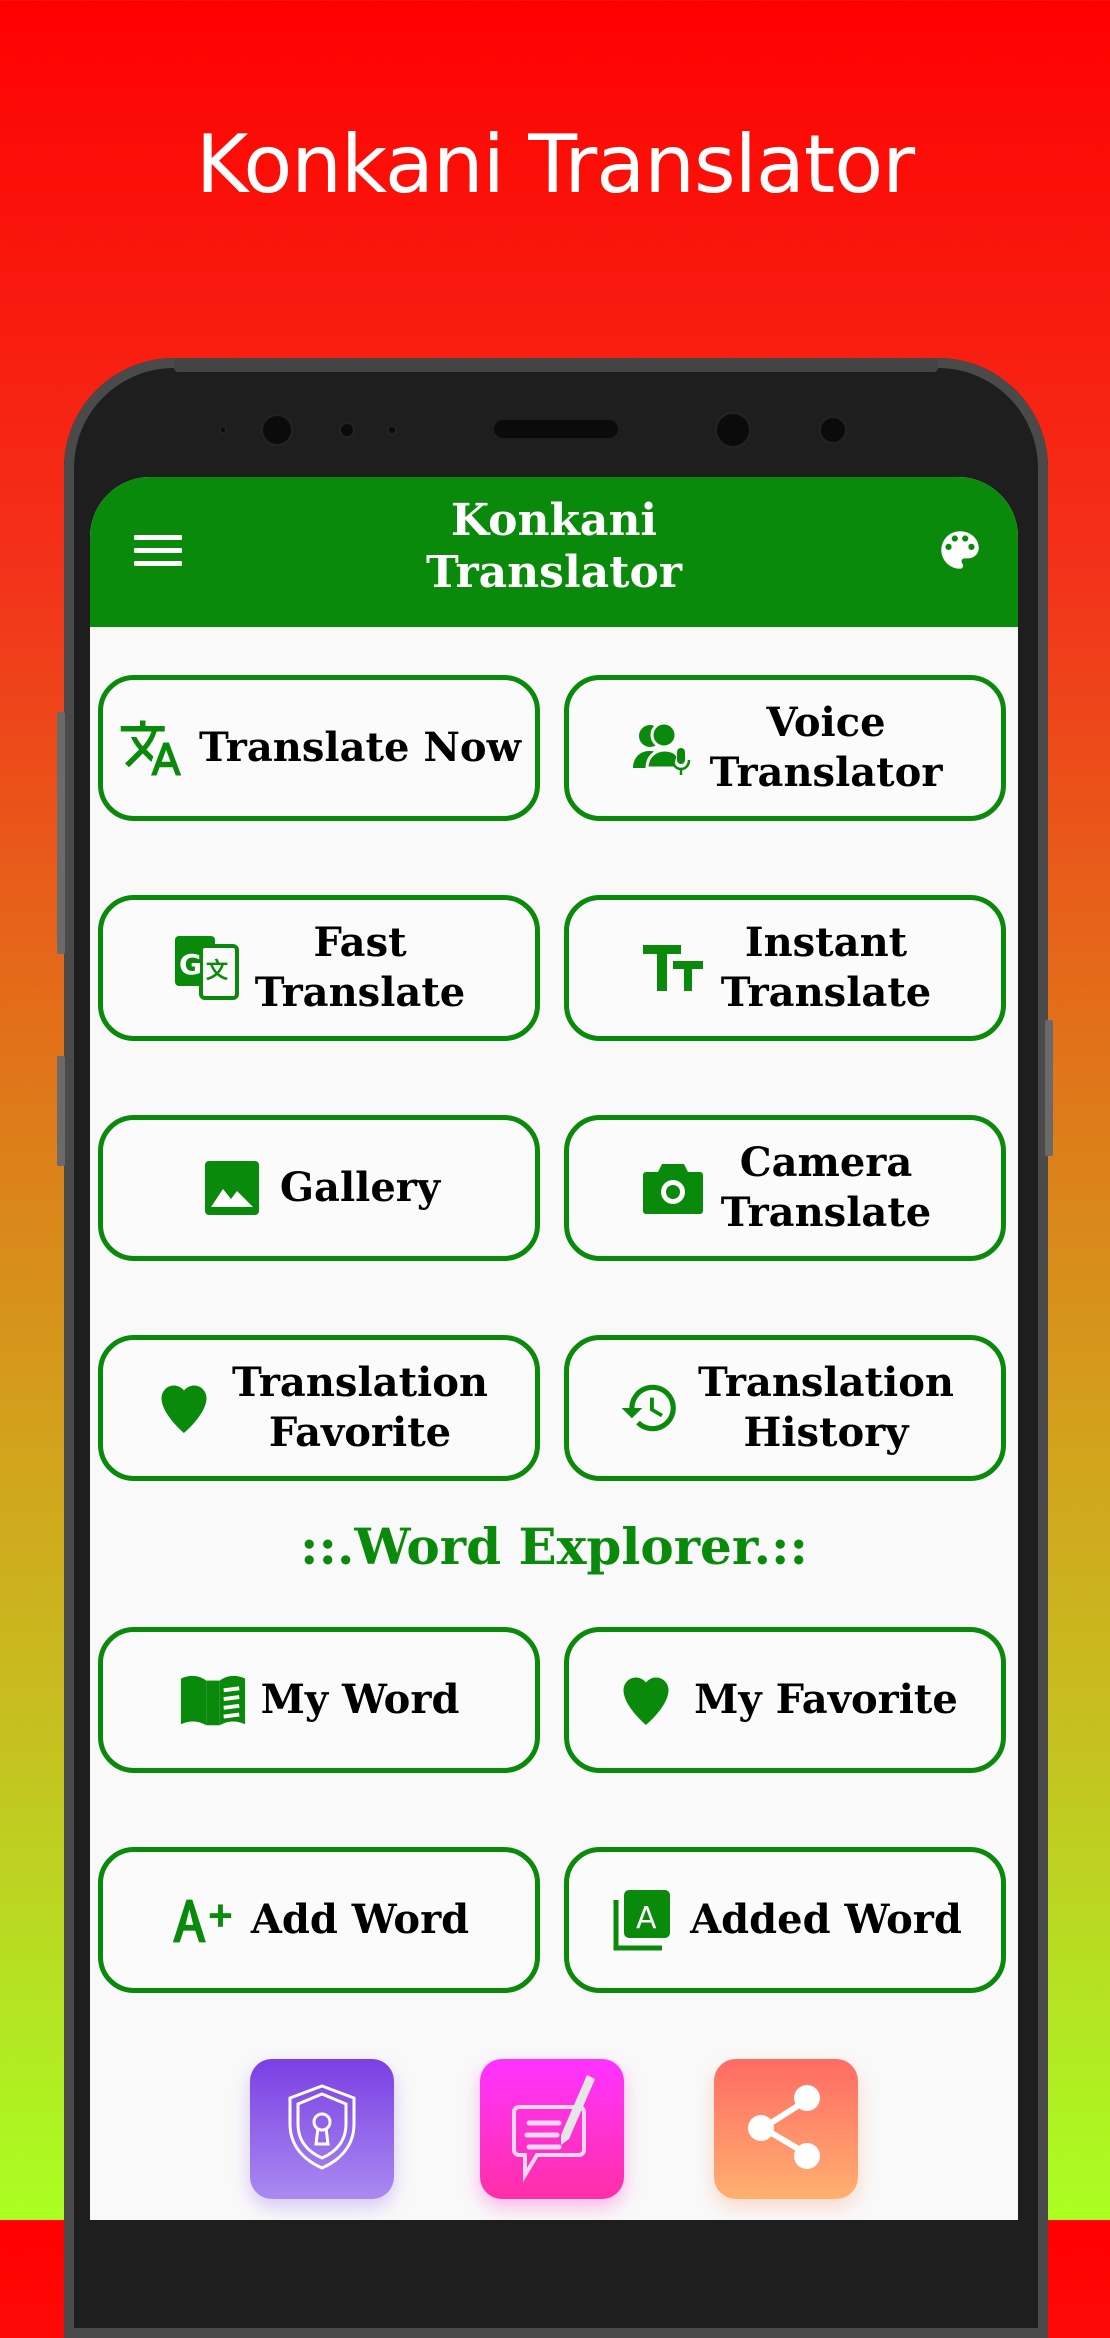  I want to click on chat-edit-icon, so click(552, 2129).